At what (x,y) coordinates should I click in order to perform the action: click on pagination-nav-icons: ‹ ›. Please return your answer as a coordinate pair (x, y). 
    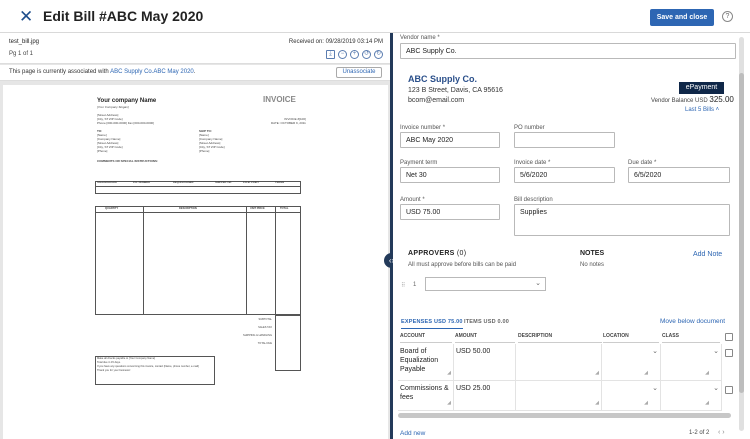
    Looking at the image, I should click on (721, 432).